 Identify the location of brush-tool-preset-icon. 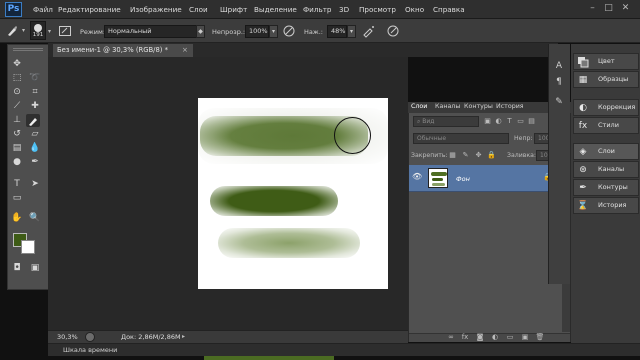
(12, 31).